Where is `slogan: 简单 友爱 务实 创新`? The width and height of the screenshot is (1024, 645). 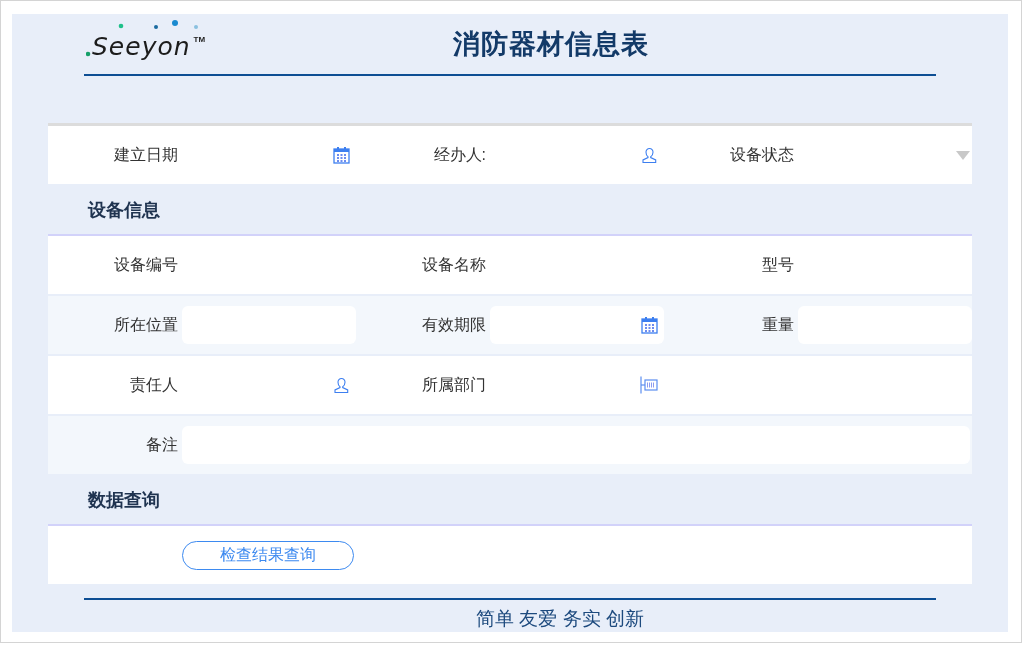 slogan: 简单 友爱 务实 创新 is located at coordinates (560, 619).